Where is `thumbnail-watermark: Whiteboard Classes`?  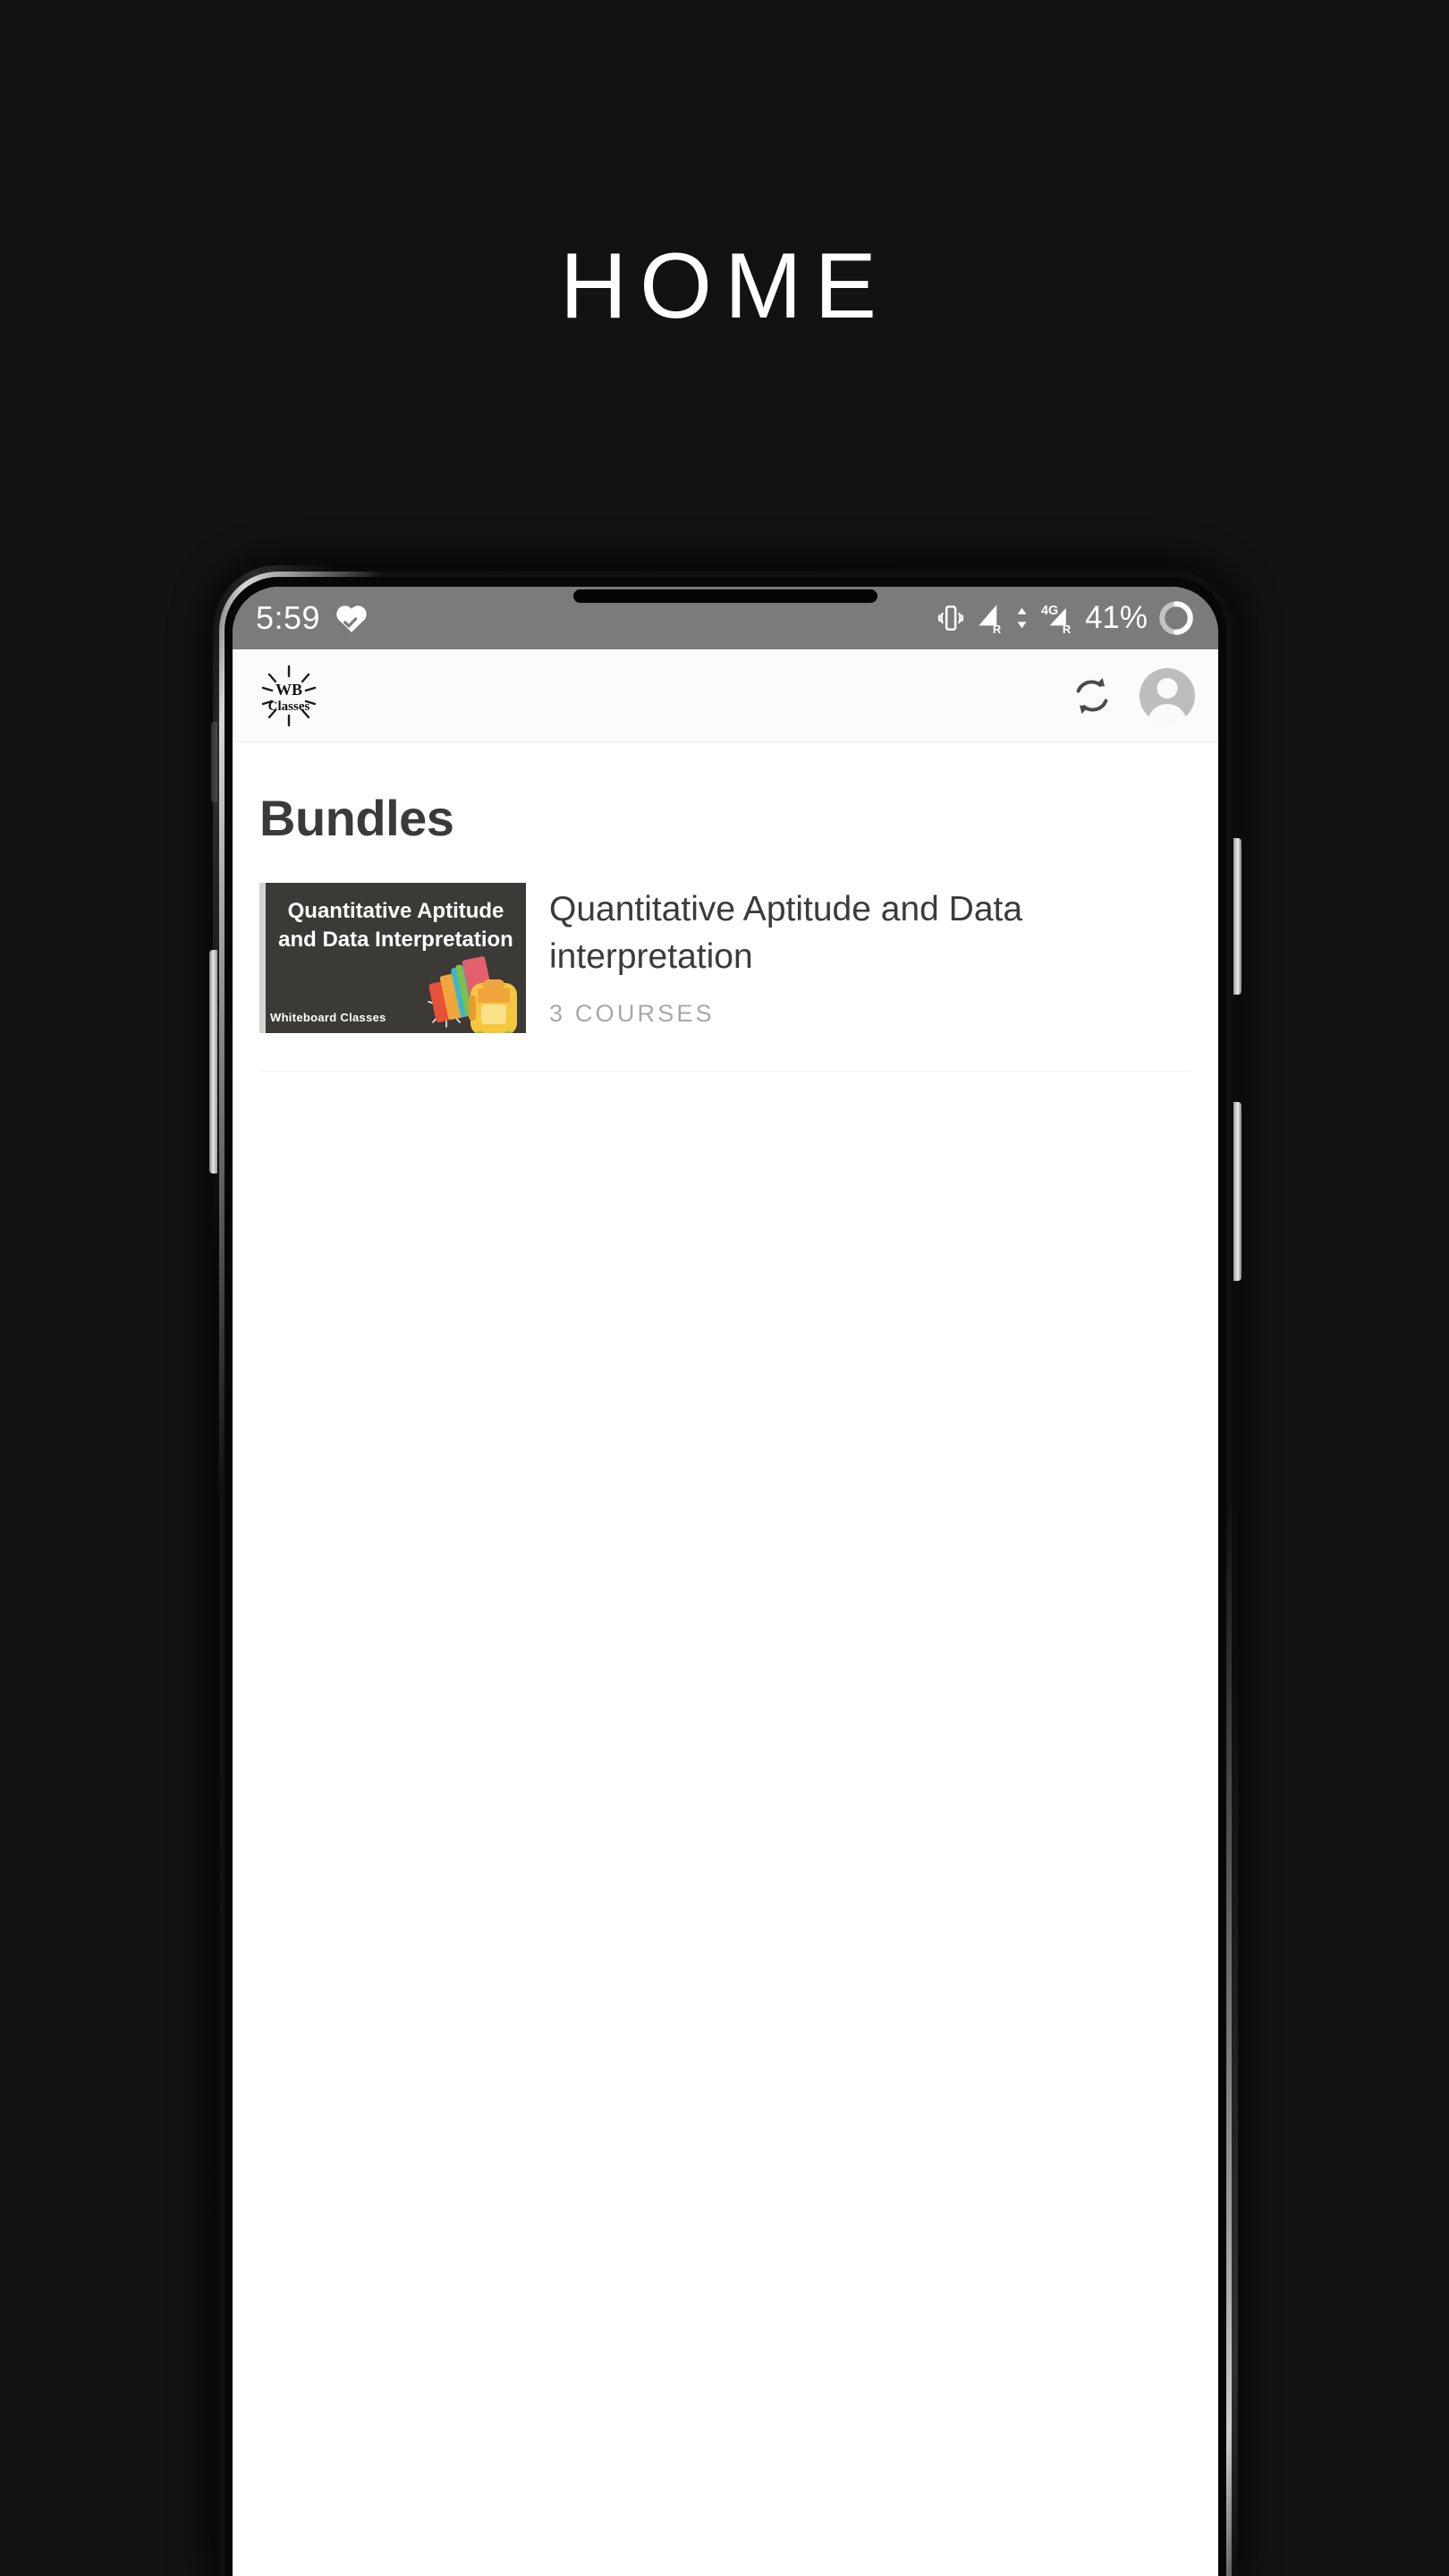 thumbnail-watermark: Whiteboard Classes is located at coordinates (328, 1017).